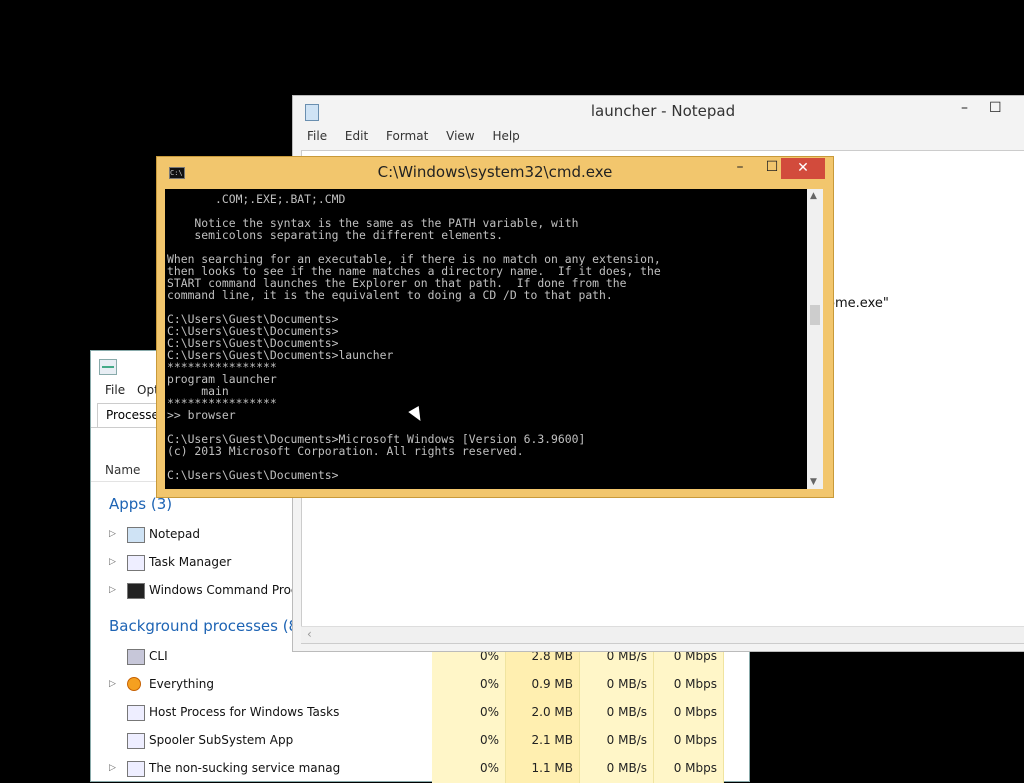 This screenshot has height=783, width=1024. What do you see at coordinates (543, 741) in the screenshot?
I see `memory-cell: 2.1 MB` at bounding box center [543, 741].